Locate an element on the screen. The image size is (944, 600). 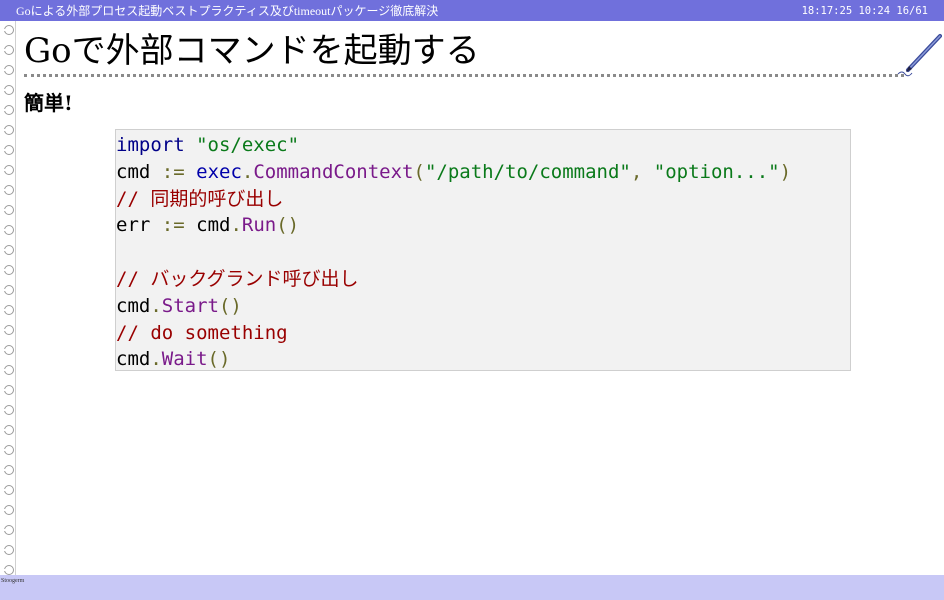
slide-title: Goで外部コマンドを起動する is located at coordinates (252, 51).